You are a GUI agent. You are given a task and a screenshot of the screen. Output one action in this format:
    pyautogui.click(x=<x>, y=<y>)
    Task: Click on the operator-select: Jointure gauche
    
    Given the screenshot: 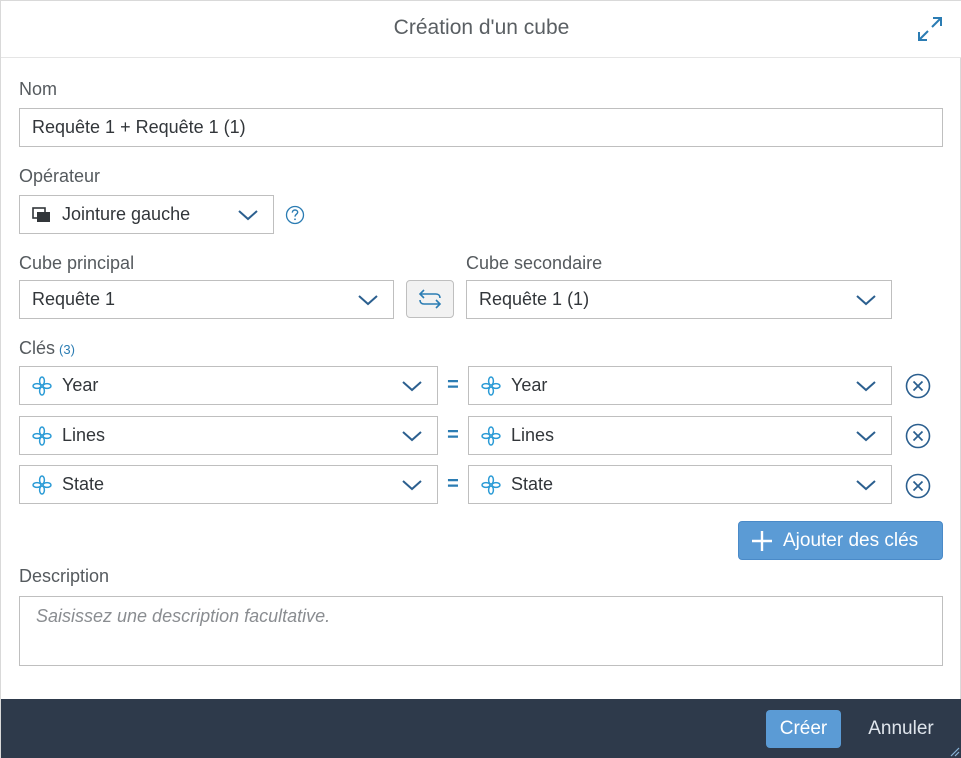 What is the action you would take?
    pyautogui.click(x=146, y=214)
    